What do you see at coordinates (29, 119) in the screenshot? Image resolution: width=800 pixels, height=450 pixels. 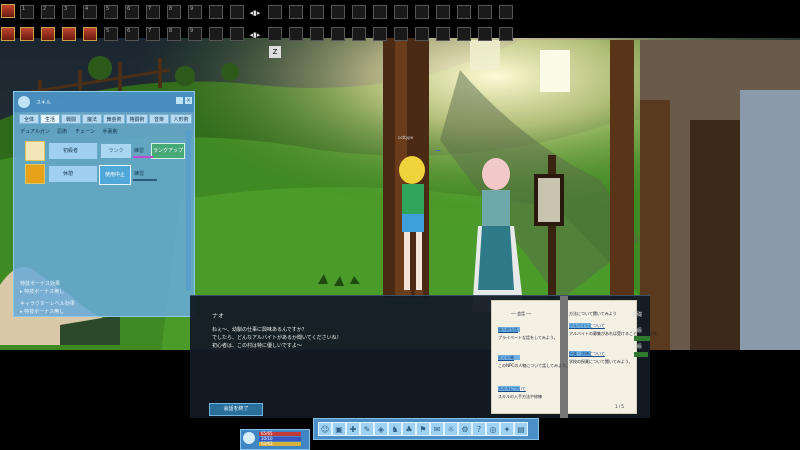 I see `tab-all: 全体` at bounding box center [29, 119].